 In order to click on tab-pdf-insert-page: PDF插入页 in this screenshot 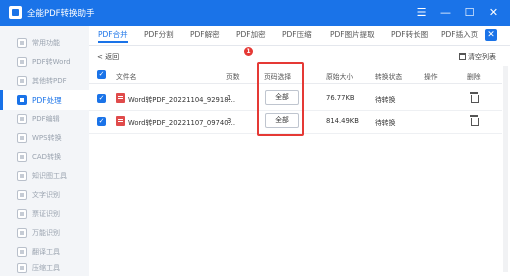, I will do `click(459, 36)`.